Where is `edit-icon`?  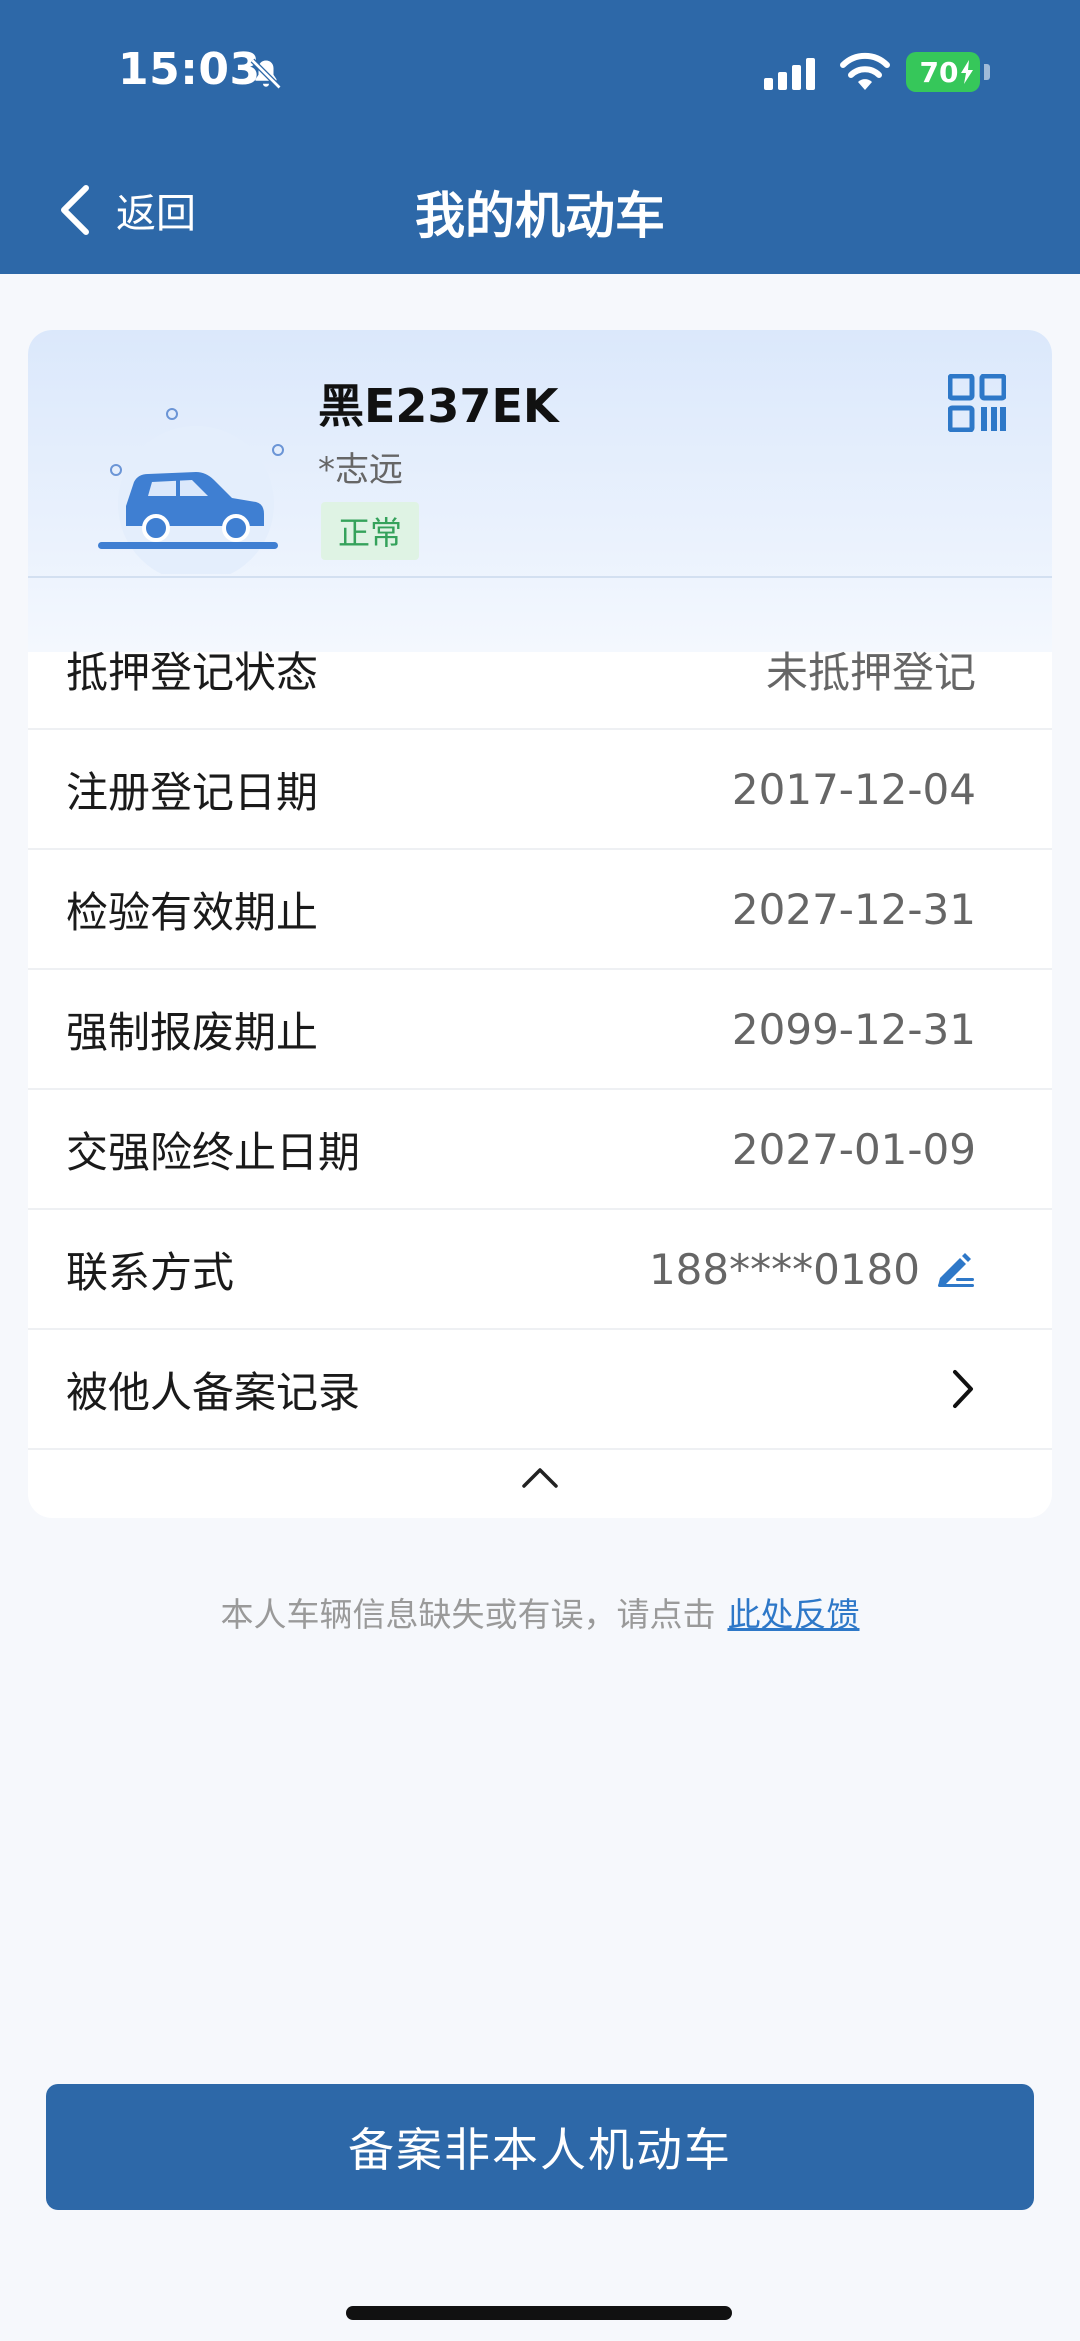
edit-icon is located at coordinates (955, 1269).